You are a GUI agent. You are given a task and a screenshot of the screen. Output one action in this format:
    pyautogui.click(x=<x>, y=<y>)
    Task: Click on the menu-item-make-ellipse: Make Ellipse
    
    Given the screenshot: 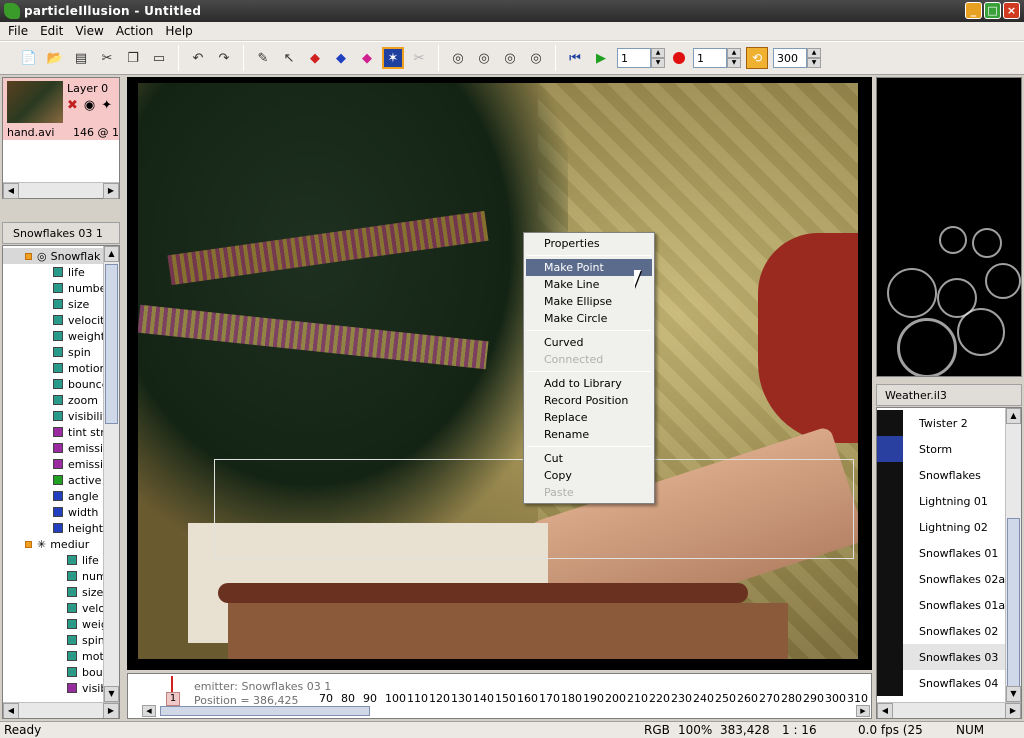 What is the action you would take?
    pyautogui.click(x=589, y=301)
    